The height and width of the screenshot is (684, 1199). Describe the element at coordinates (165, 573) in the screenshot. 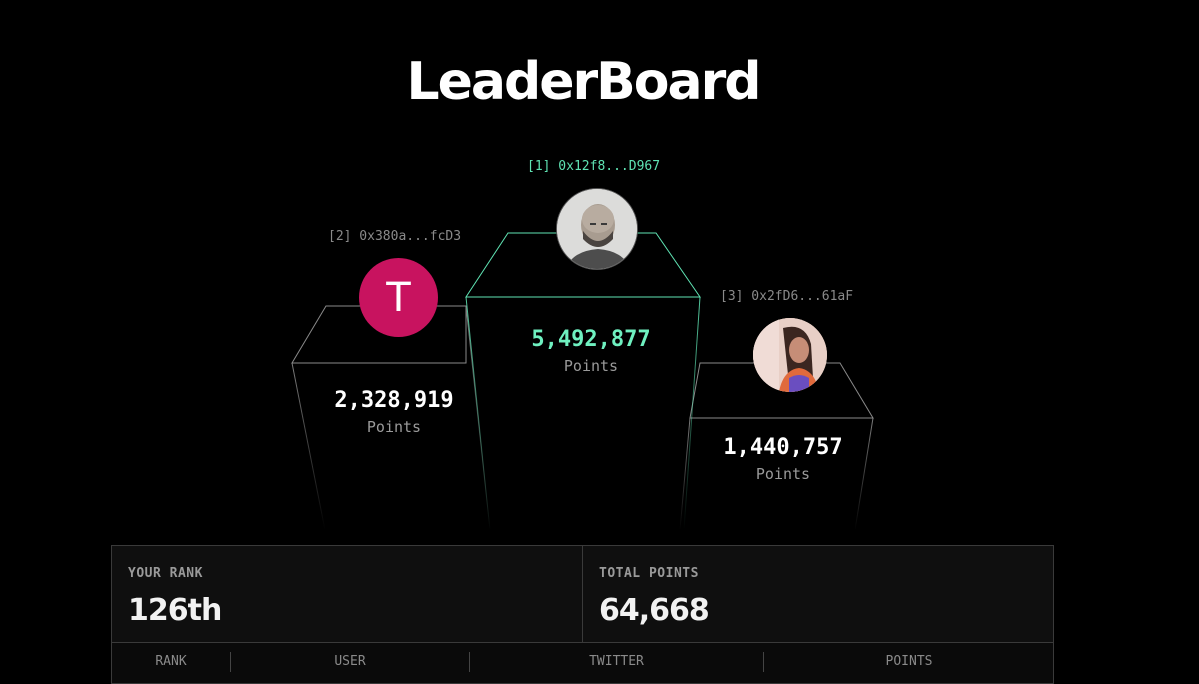

I see `your-rank-label: YOUR RANK` at that location.